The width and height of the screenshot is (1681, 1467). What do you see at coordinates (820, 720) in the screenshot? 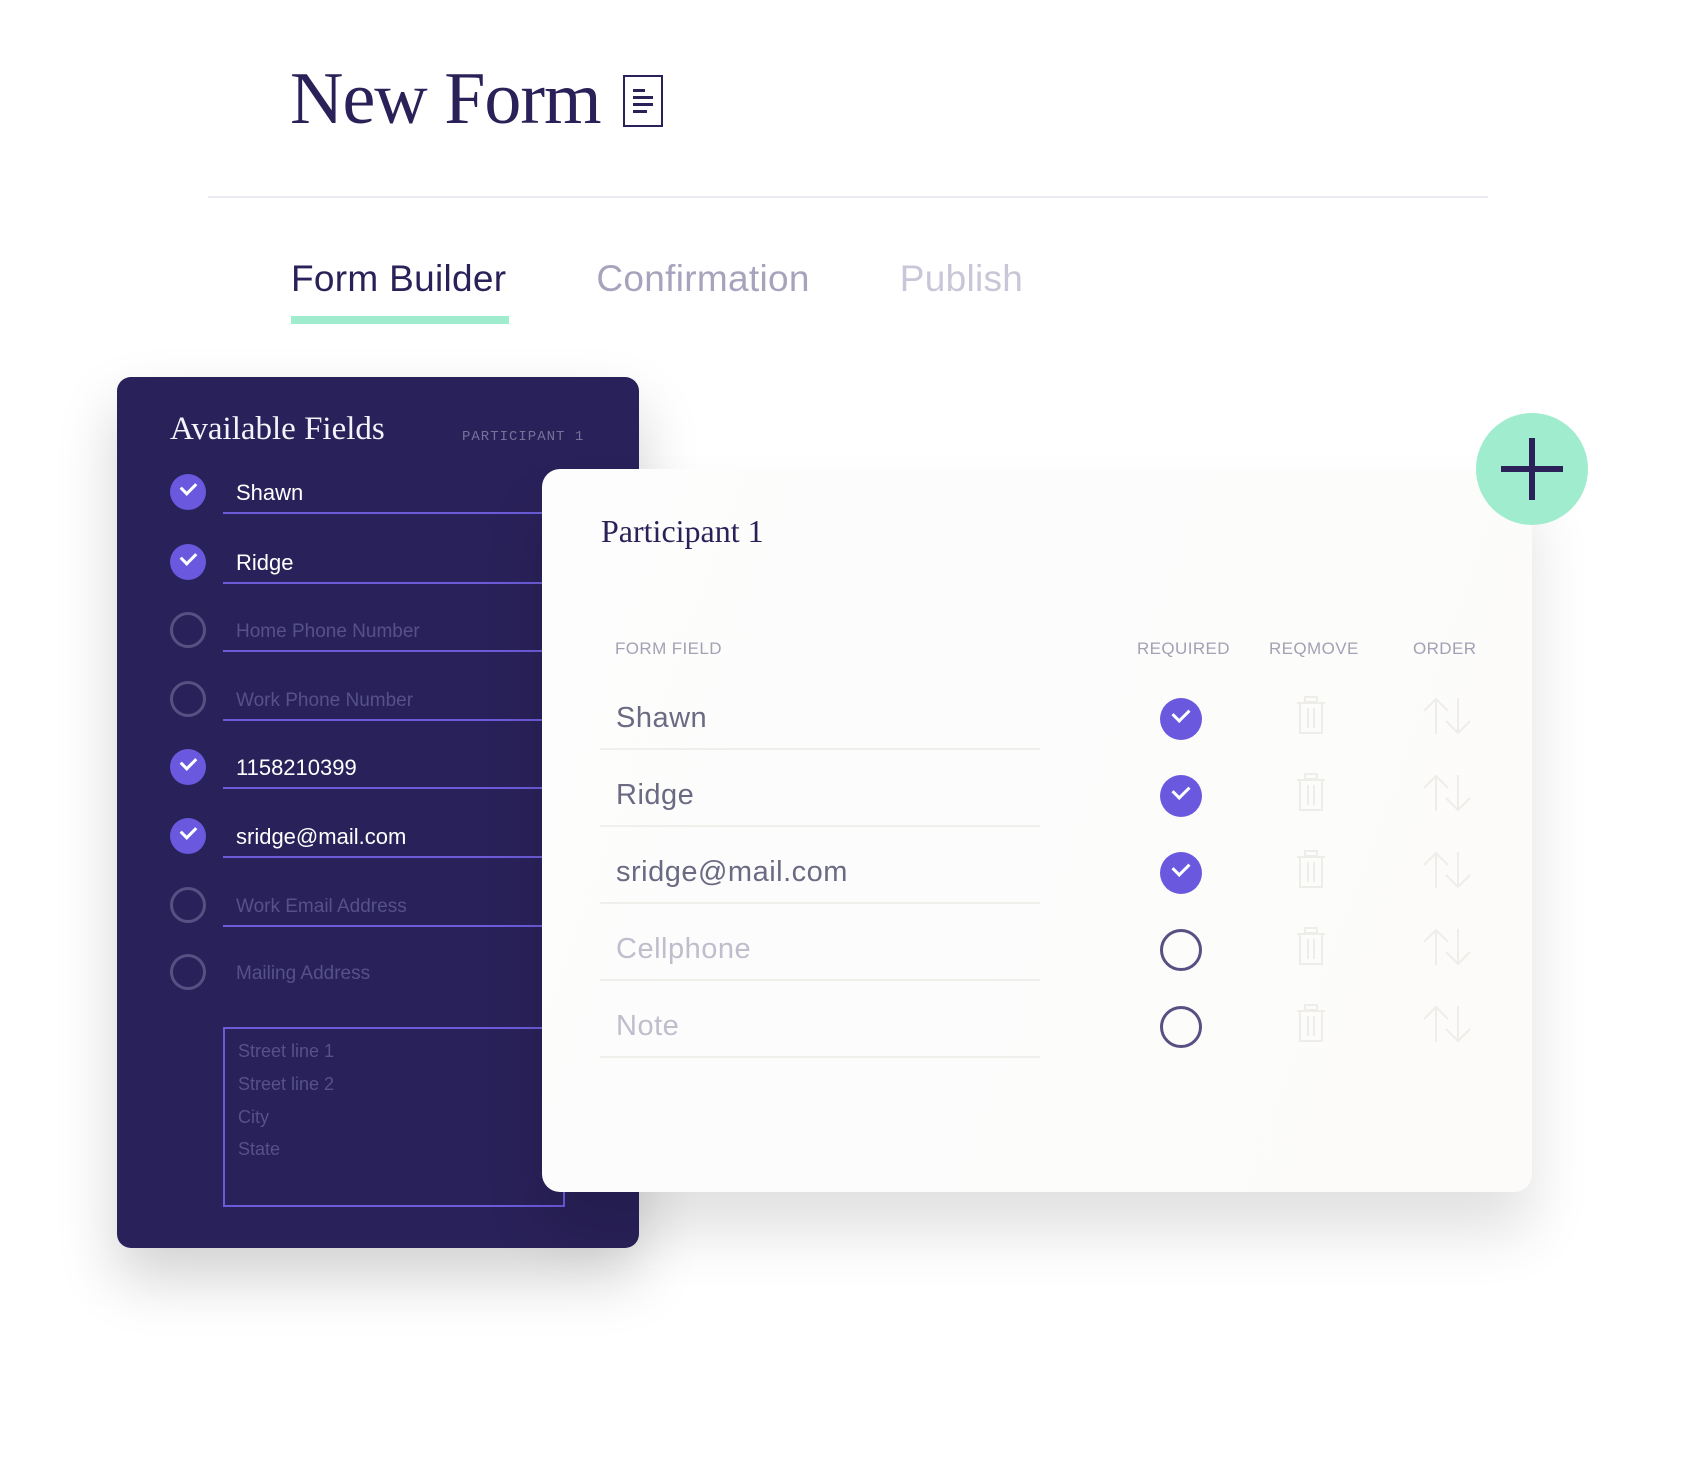
I see `form-field-input: Shawn` at bounding box center [820, 720].